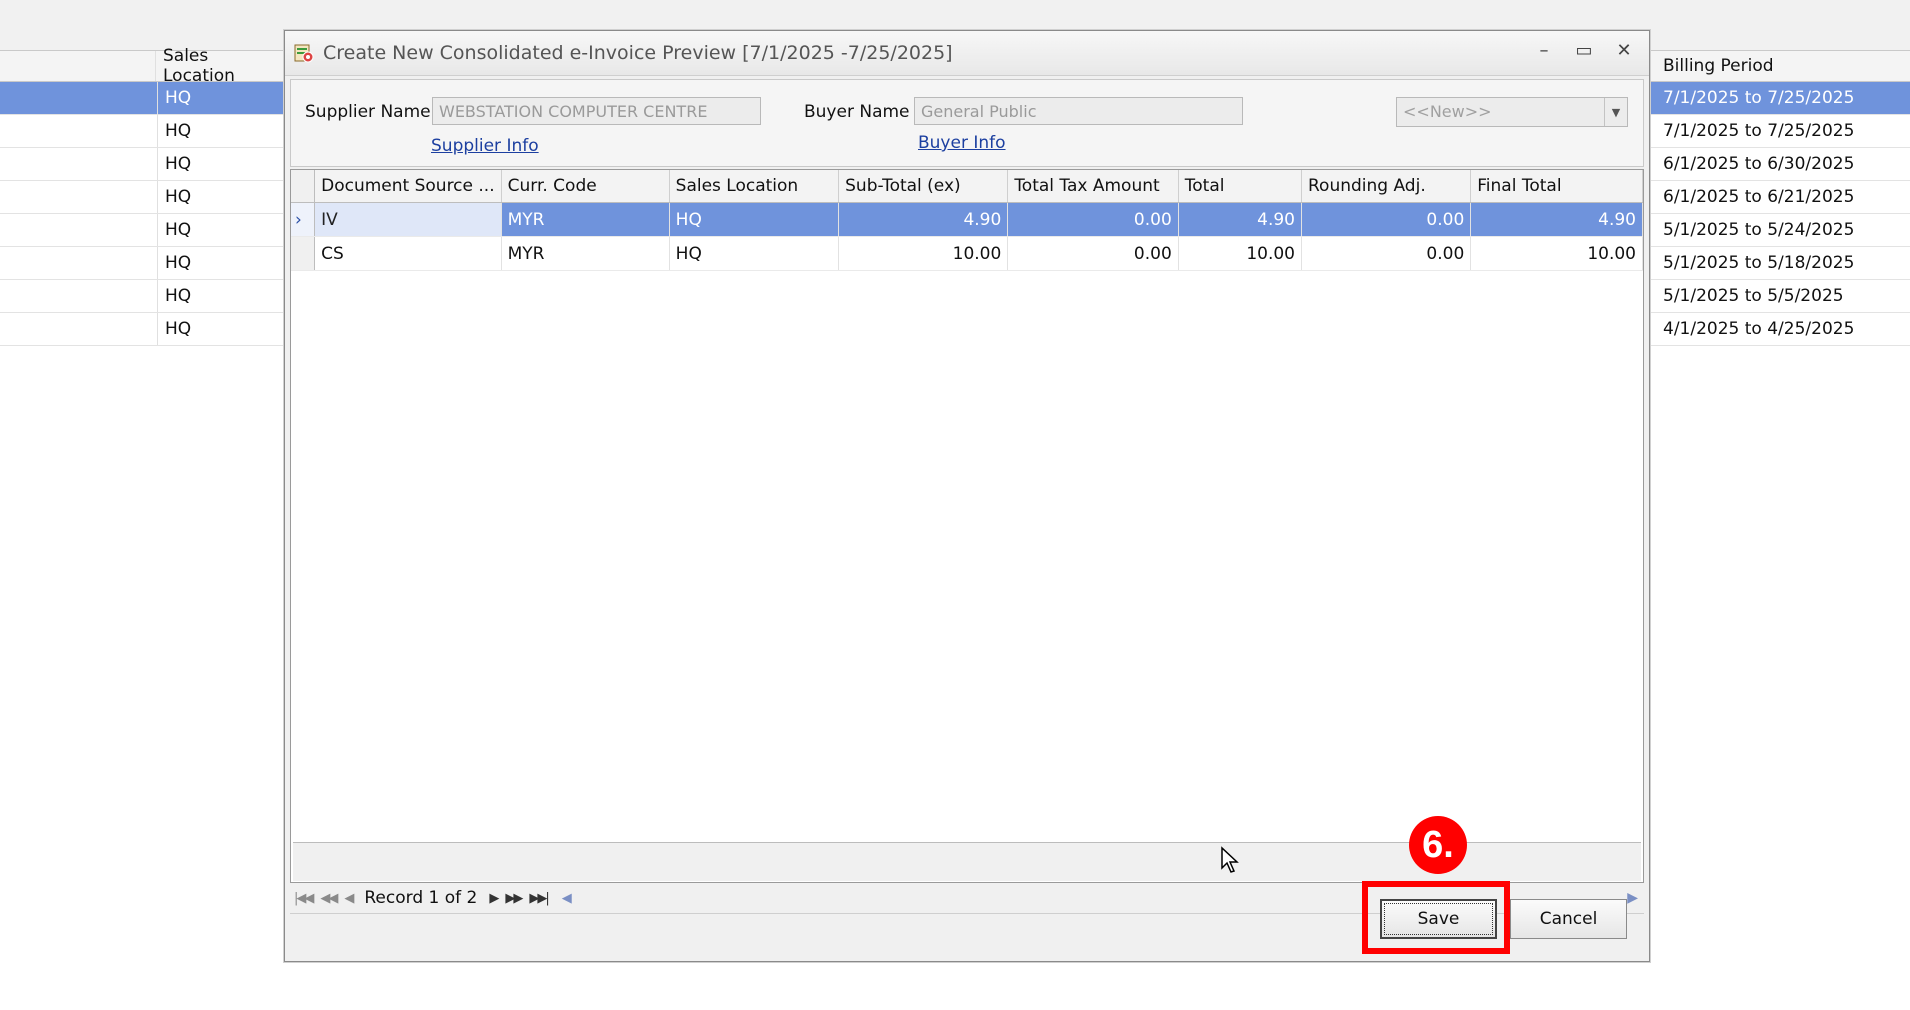 This screenshot has height=1010, width=1910. What do you see at coordinates (421, 898) in the screenshot?
I see `record-counter: Record 1 of 2` at bounding box center [421, 898].